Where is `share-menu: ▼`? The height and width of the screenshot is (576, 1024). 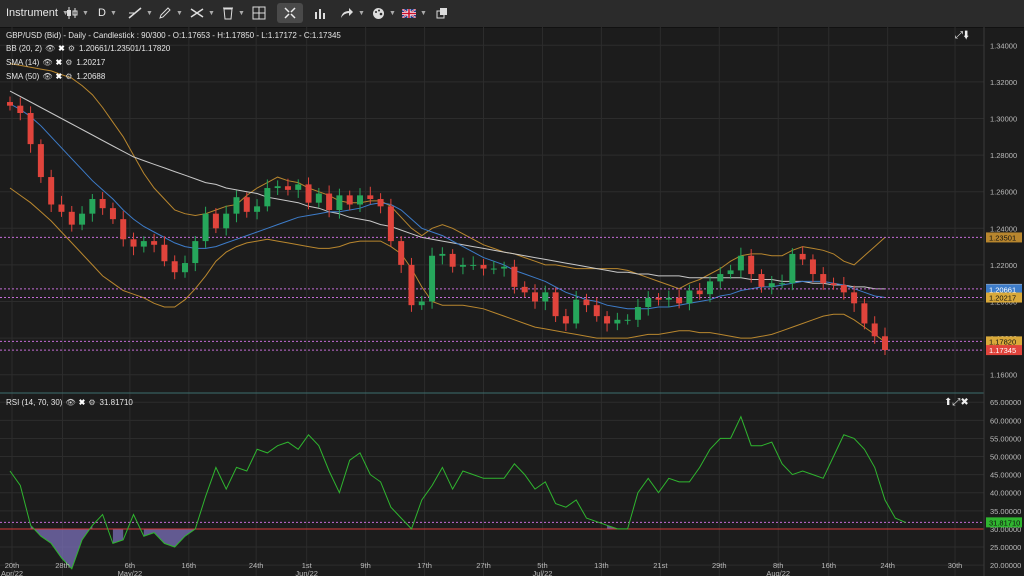
share-menu: ▼ is located at coordinates (352, 13).